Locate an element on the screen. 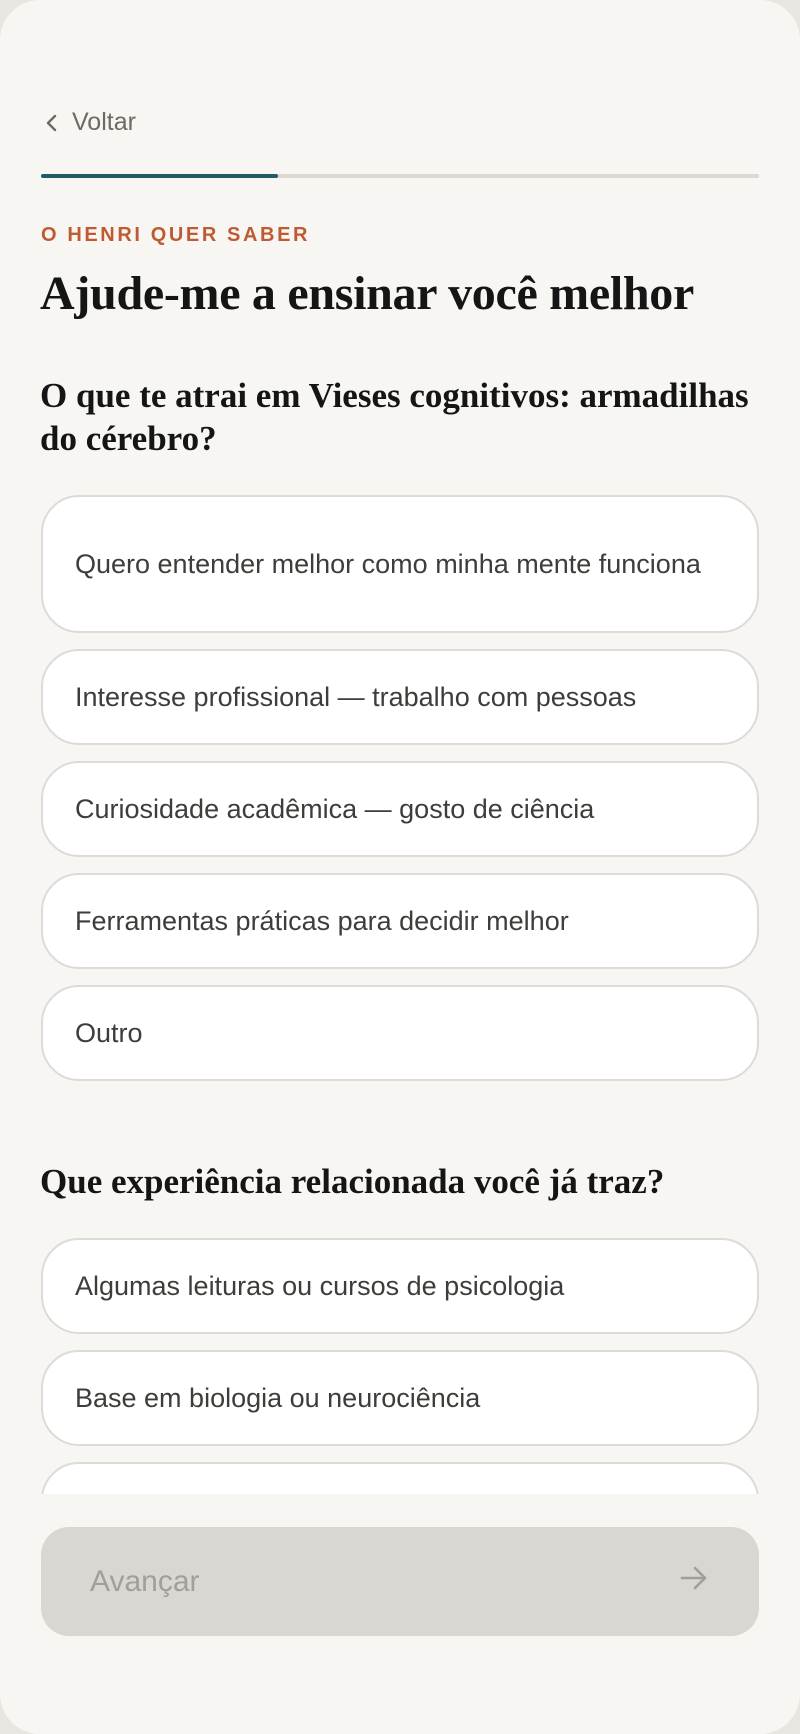 This screenshot has height=1734, width=800. arrow-right-icon is located at coordinates (694, 1582).